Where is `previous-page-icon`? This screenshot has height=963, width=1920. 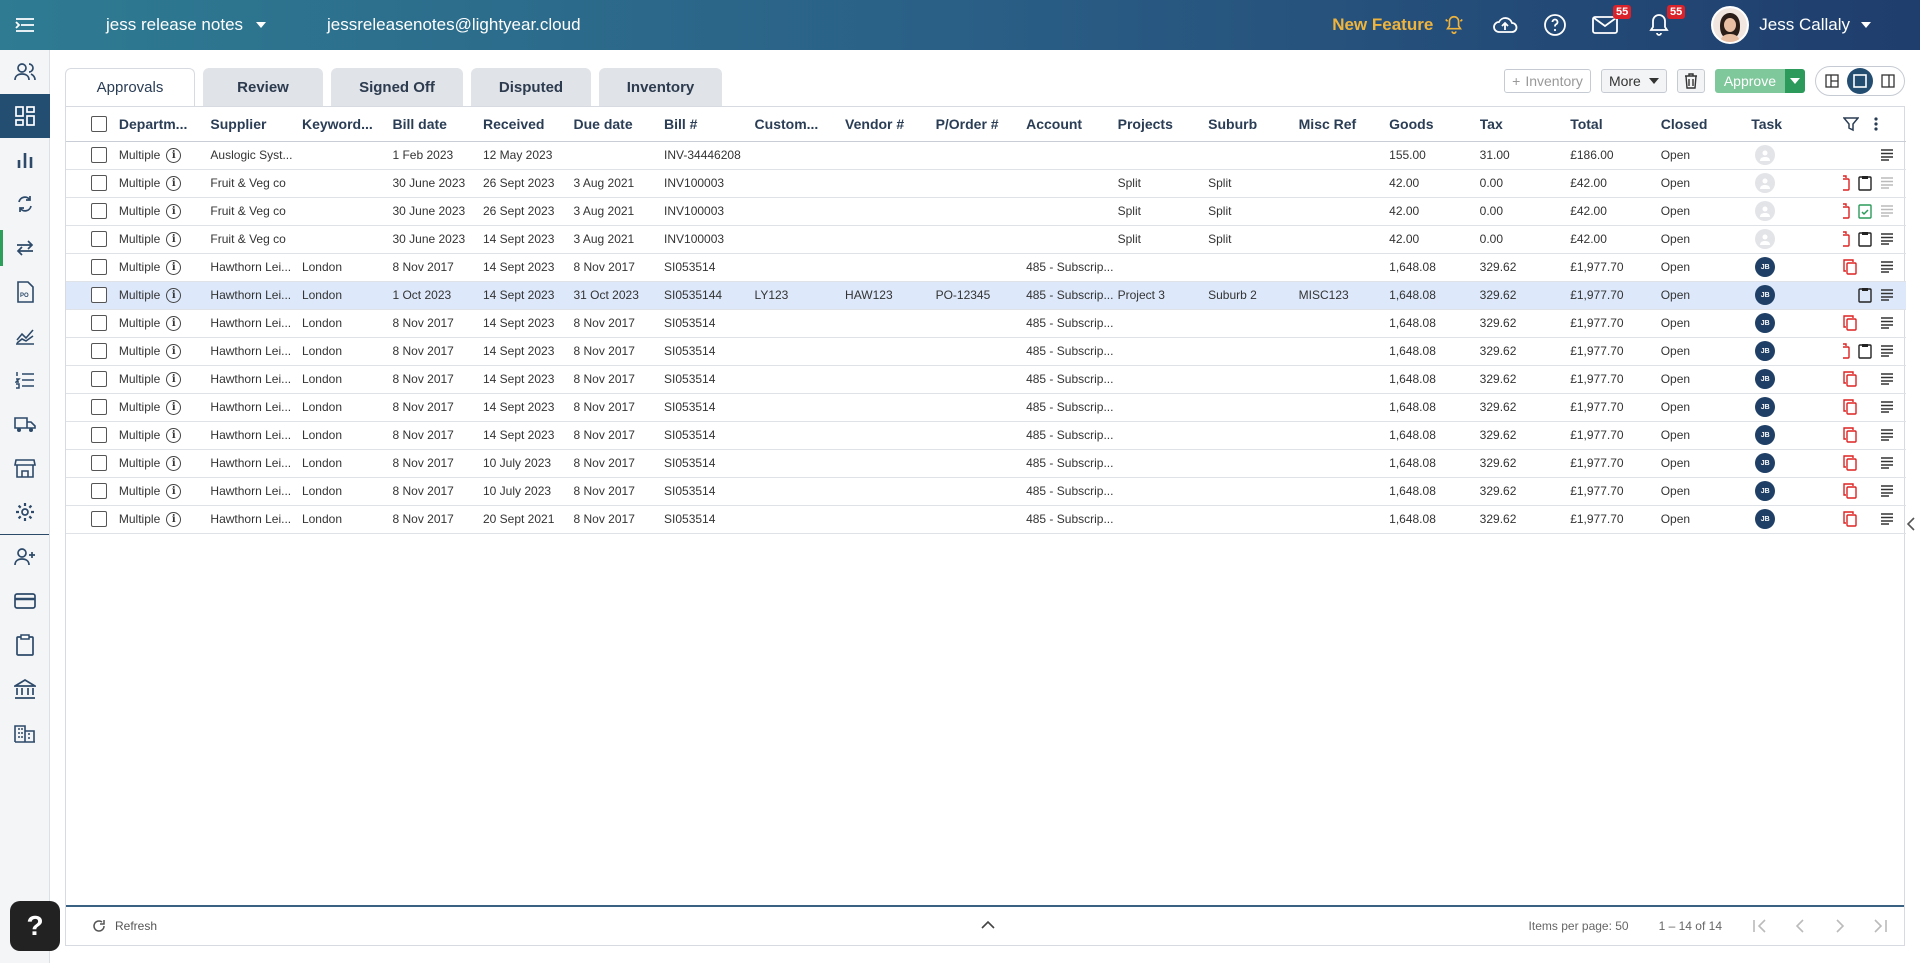 previous-page-icon is located at coordinates (1800, 926).